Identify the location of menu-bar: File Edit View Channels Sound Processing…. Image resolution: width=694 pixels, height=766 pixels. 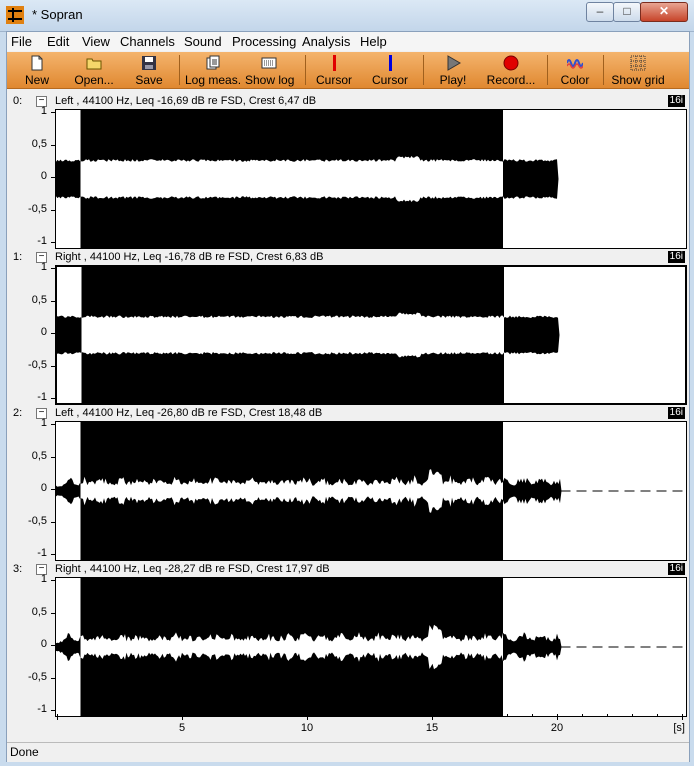
(348, 41).